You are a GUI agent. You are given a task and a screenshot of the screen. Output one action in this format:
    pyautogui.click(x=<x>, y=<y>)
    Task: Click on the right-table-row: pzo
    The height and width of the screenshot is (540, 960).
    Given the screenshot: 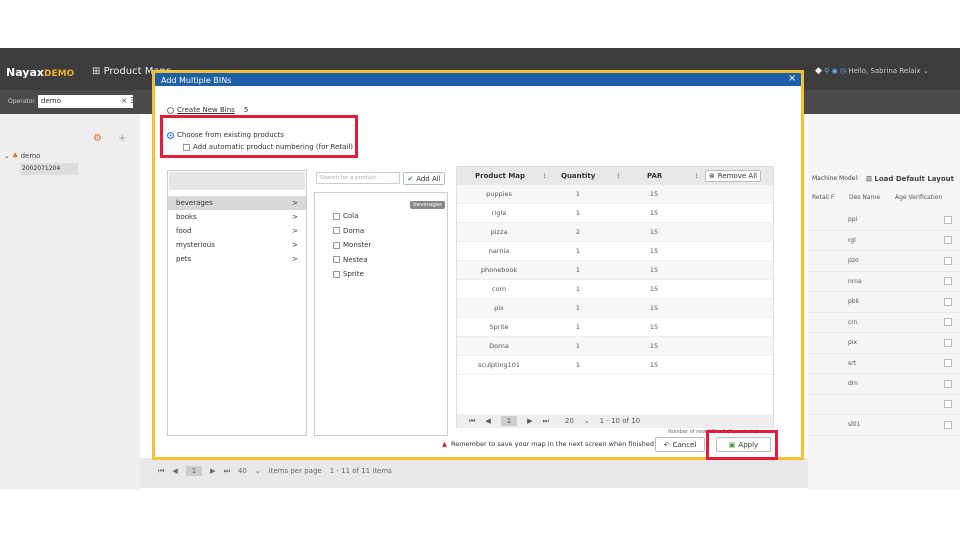 What is the action you would take?
    pyautogui.click(x=884, y=261)
    